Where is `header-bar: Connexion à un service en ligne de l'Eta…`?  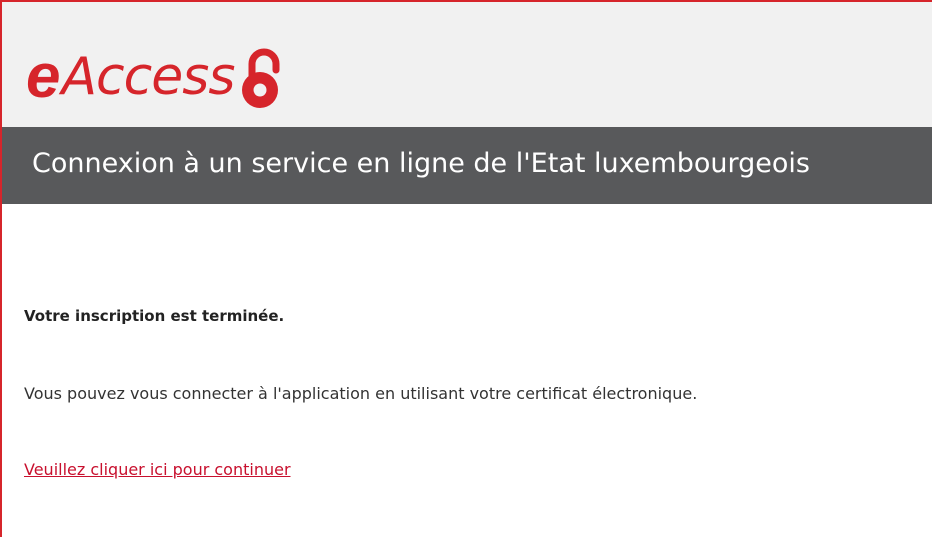
header-bar: Connexion à un service en ligne de l'Eta… is located at coordinates (467, 165).